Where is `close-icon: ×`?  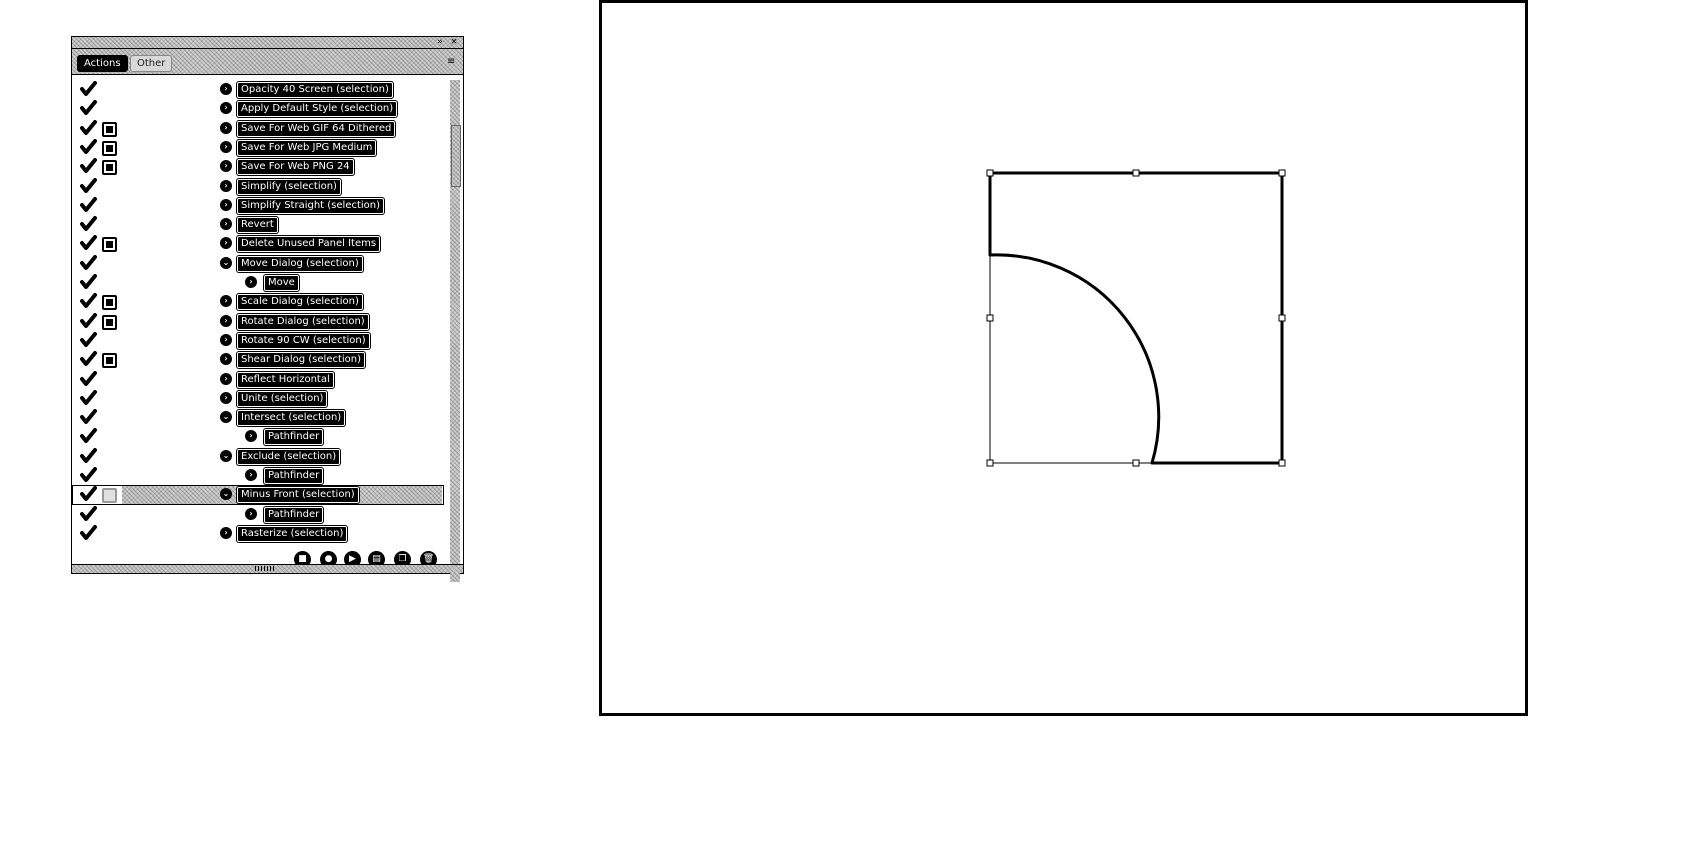 close-icon: × is located at coordinates (454, 42).